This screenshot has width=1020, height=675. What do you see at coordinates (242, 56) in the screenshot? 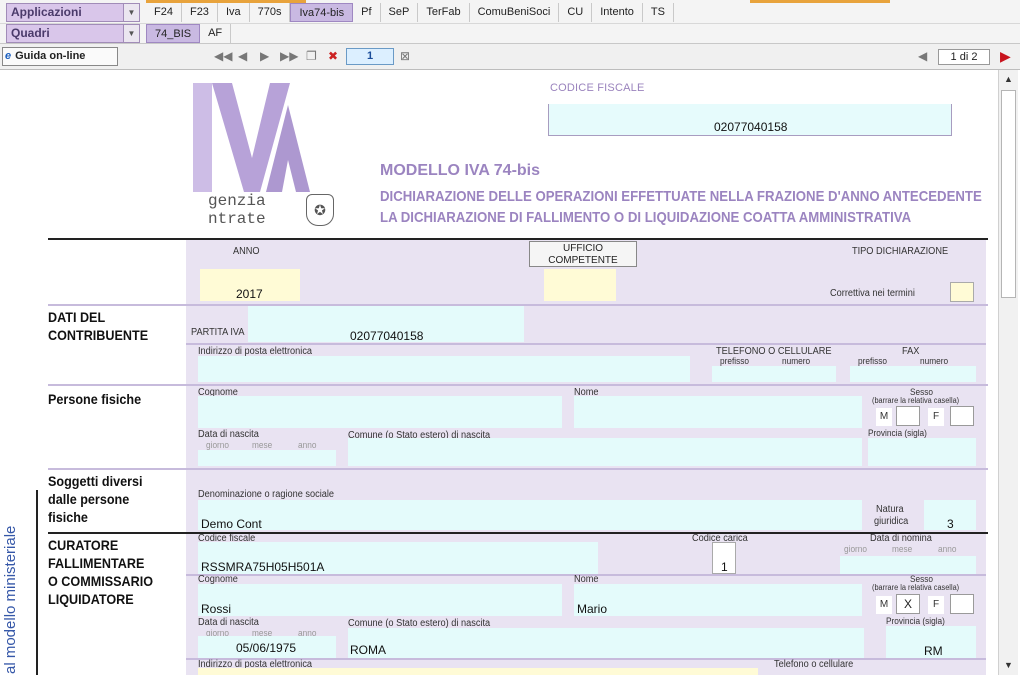
I see `prev-page-icon: ◀` at bounding box center [242, 56].